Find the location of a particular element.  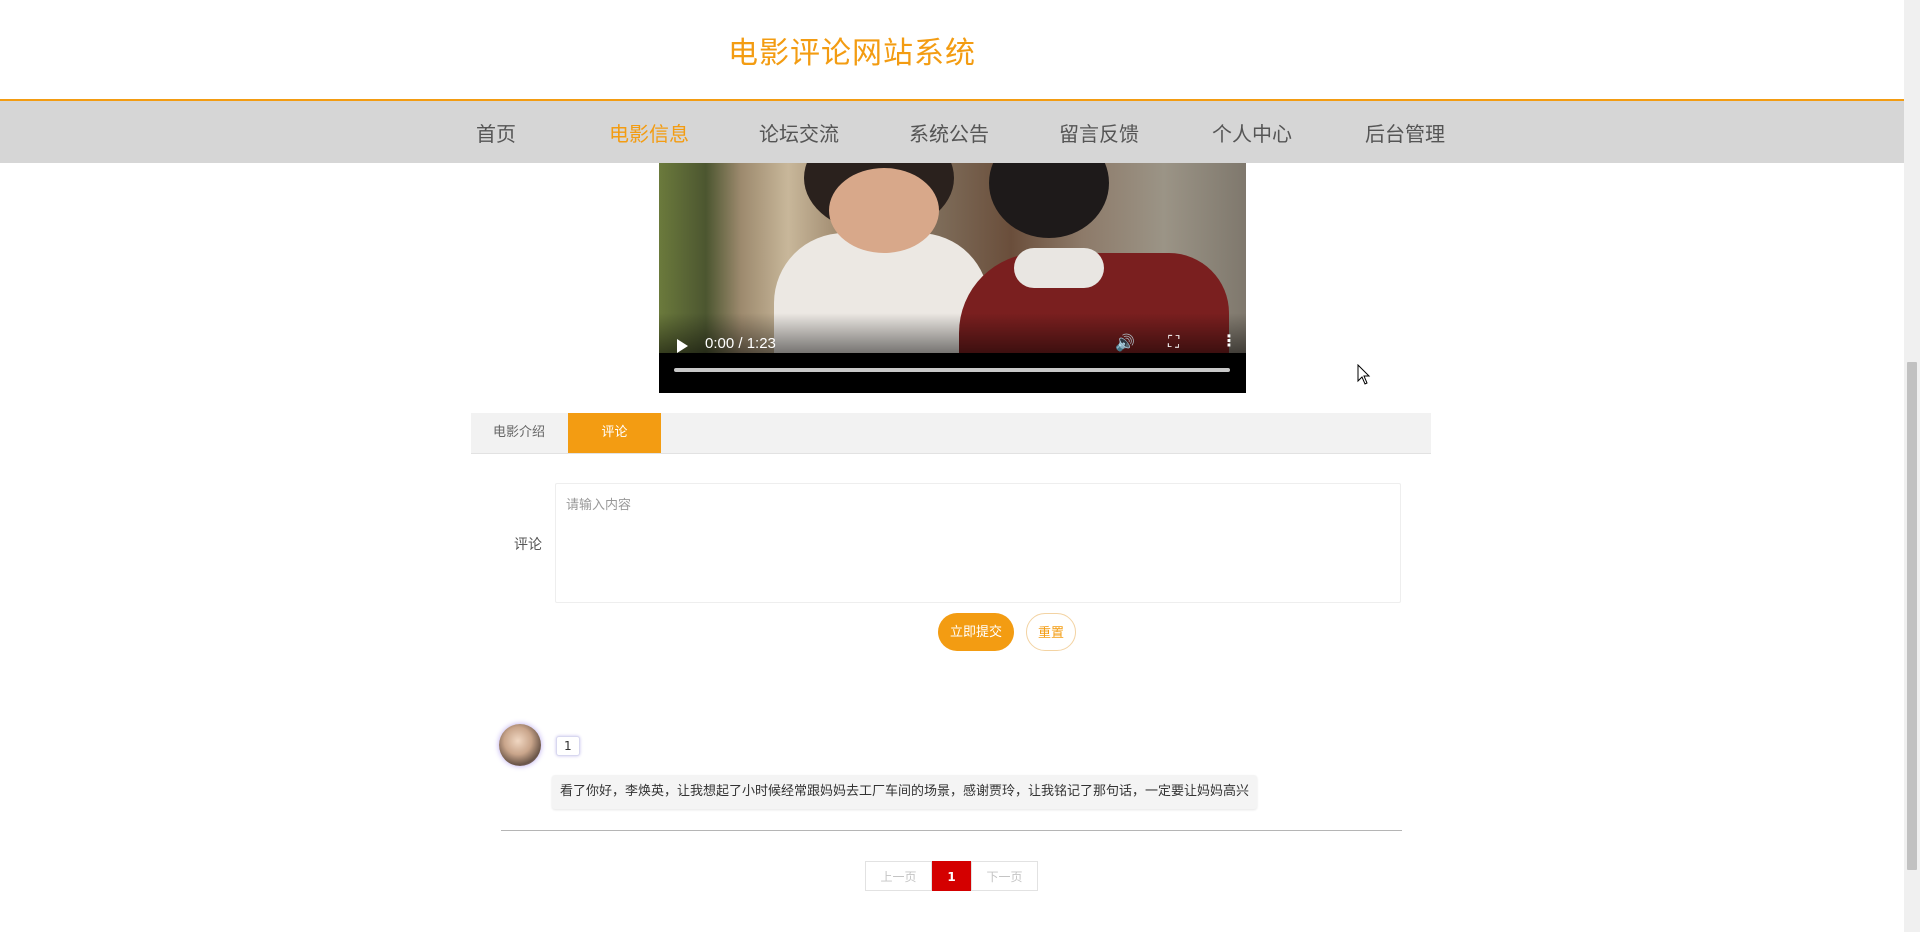

nav-item-home: 首页 is located at coordinates (496, 132).